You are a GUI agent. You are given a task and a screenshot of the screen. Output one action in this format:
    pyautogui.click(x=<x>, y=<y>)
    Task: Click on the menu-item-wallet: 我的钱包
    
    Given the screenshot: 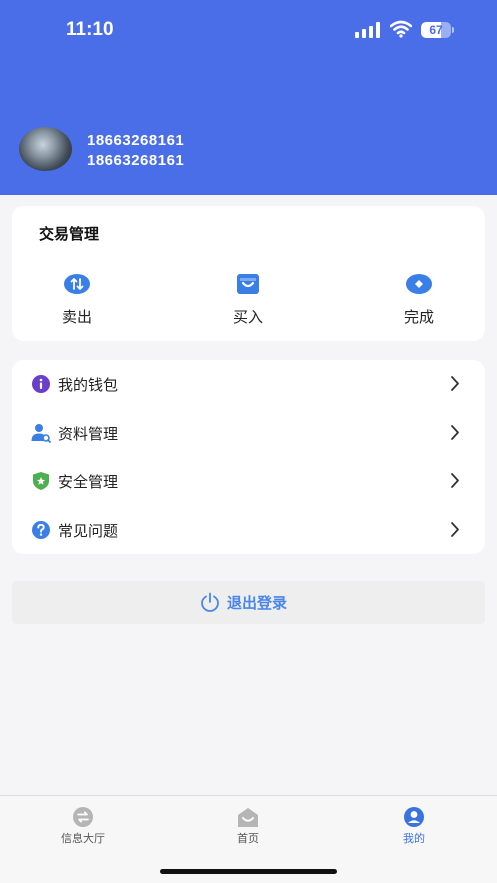 What is the action you would take?
    pyautogui.click(x=248, y=384)
    